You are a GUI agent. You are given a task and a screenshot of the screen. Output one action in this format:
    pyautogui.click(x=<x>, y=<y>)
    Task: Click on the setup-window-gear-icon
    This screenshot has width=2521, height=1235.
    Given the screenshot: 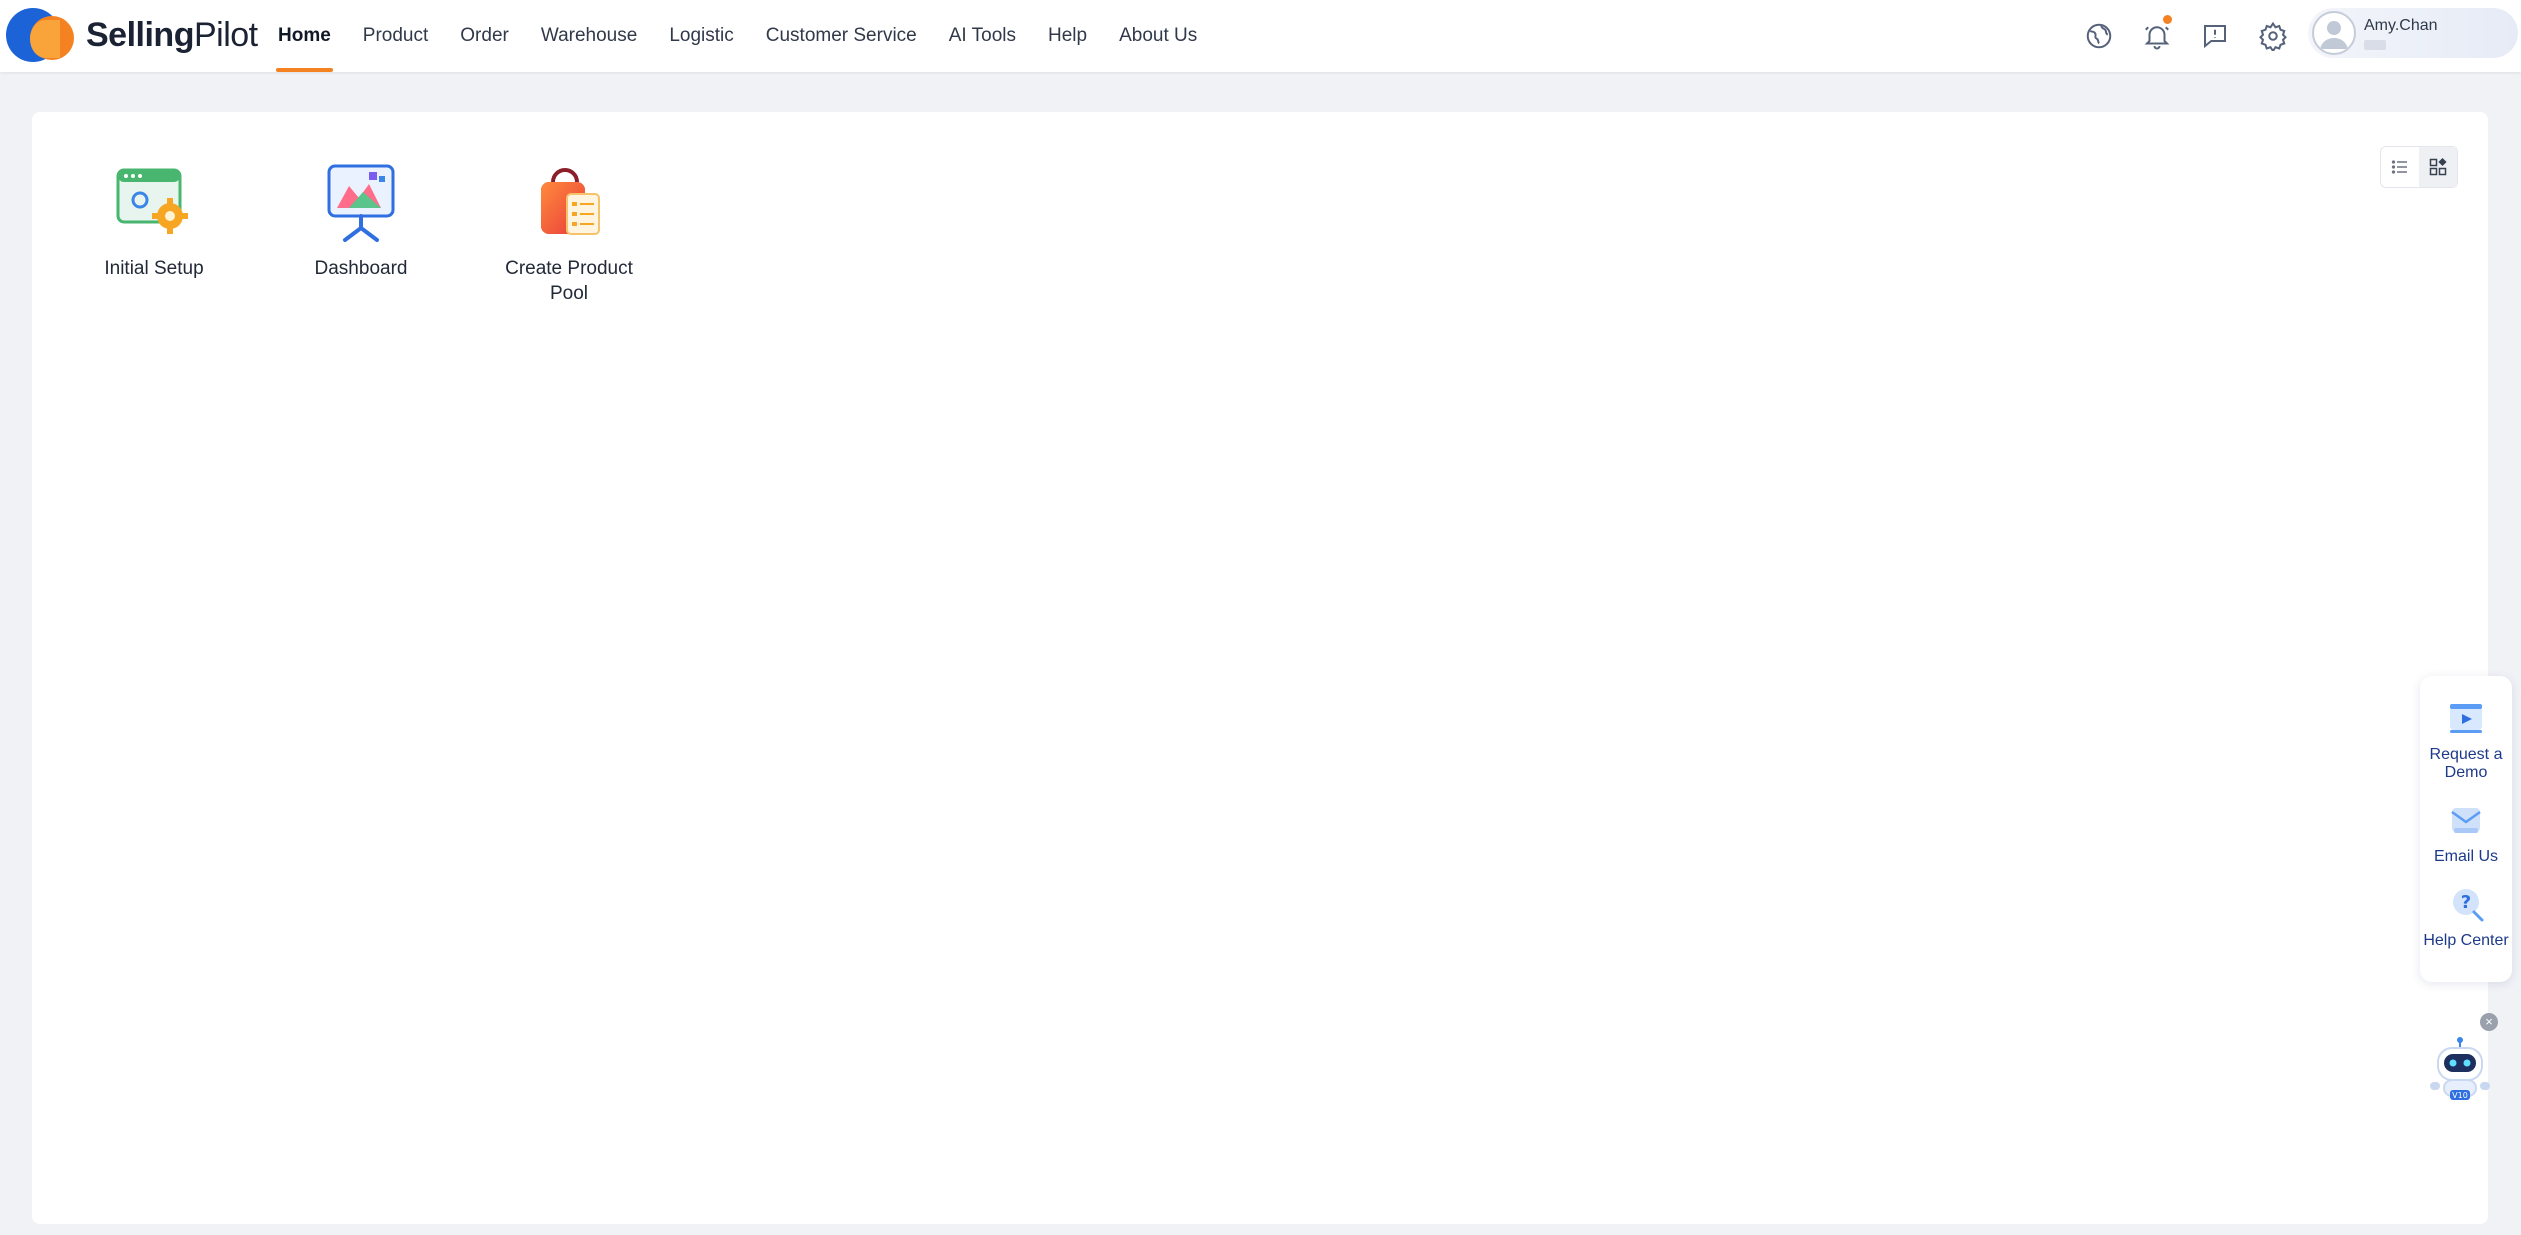 What is the action you would take?
    pyautogui.click(x=154, y=202)
    